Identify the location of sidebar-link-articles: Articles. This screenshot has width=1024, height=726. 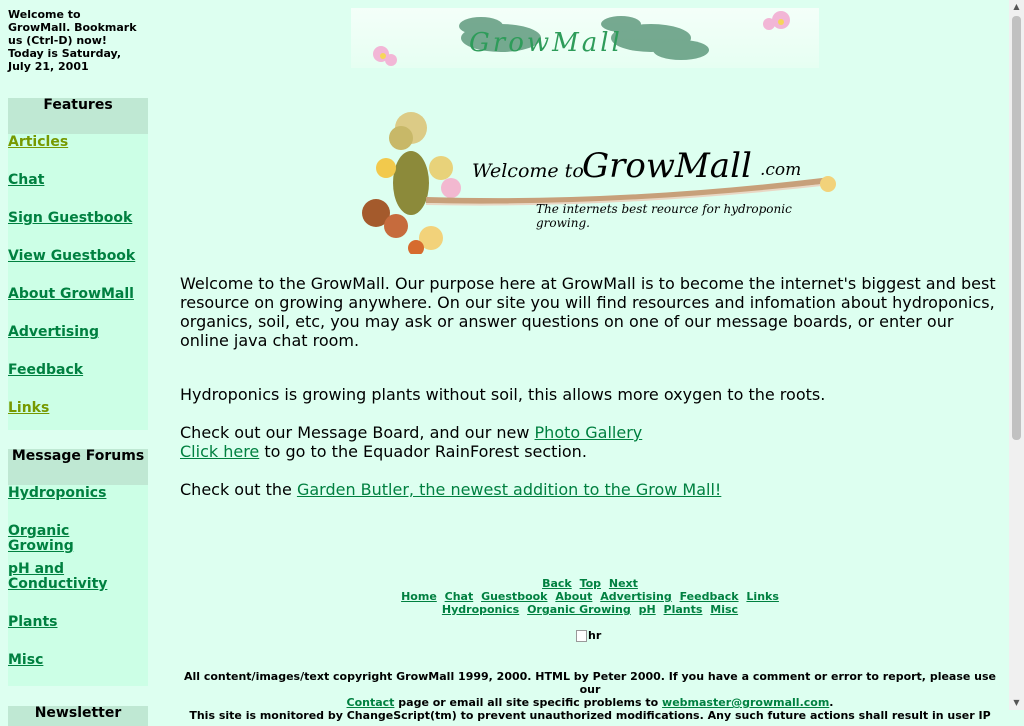
(78, 153).